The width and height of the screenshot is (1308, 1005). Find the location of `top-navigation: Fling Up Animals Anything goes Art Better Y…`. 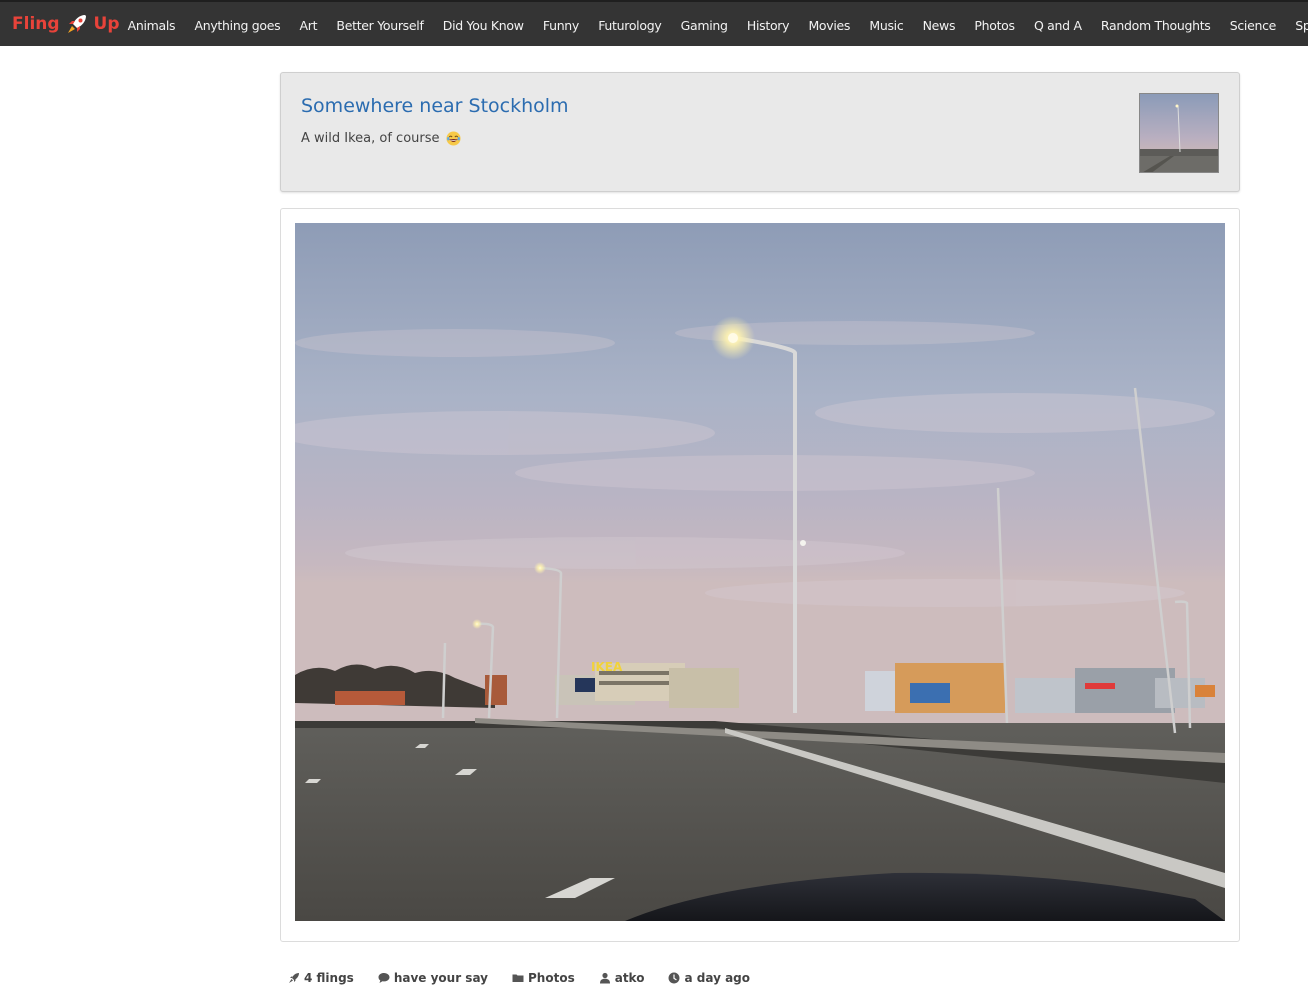

top-navigation: Fling Up Animals Anything goes Art Better Y… is located at coordinates (654, 23).